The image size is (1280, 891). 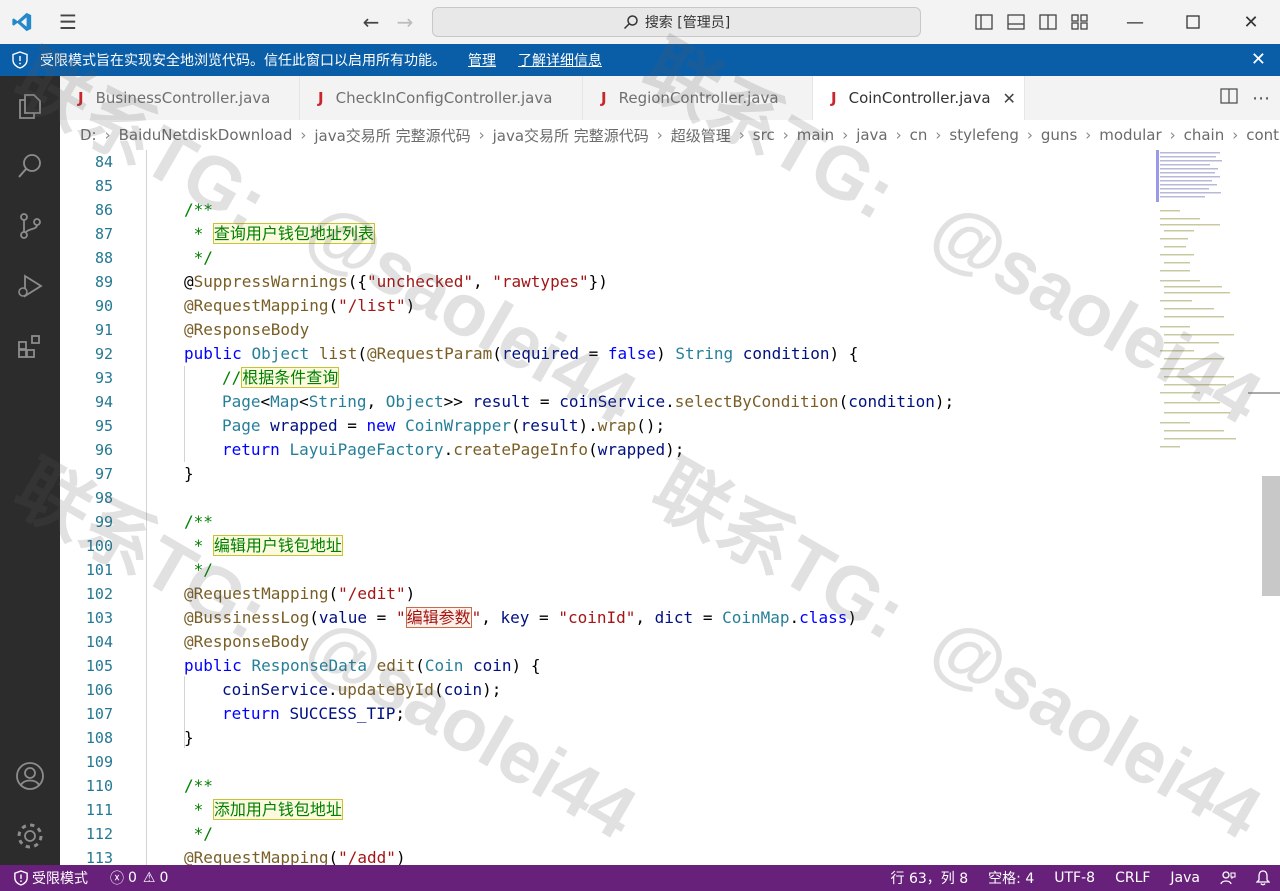 I want to click on code-line-113: @RequestMapping("/add"), so click(x=295, y=856).